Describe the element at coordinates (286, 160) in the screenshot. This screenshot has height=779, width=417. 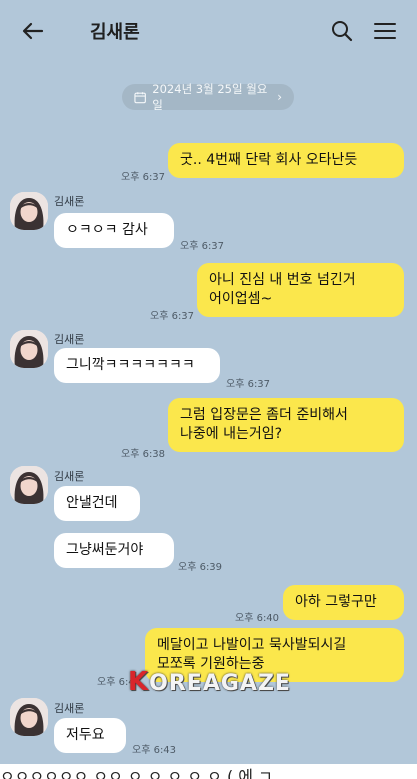
I see `my-message-bubble: 굿.. 4번째 단락 회사 오타난듯` at that location.